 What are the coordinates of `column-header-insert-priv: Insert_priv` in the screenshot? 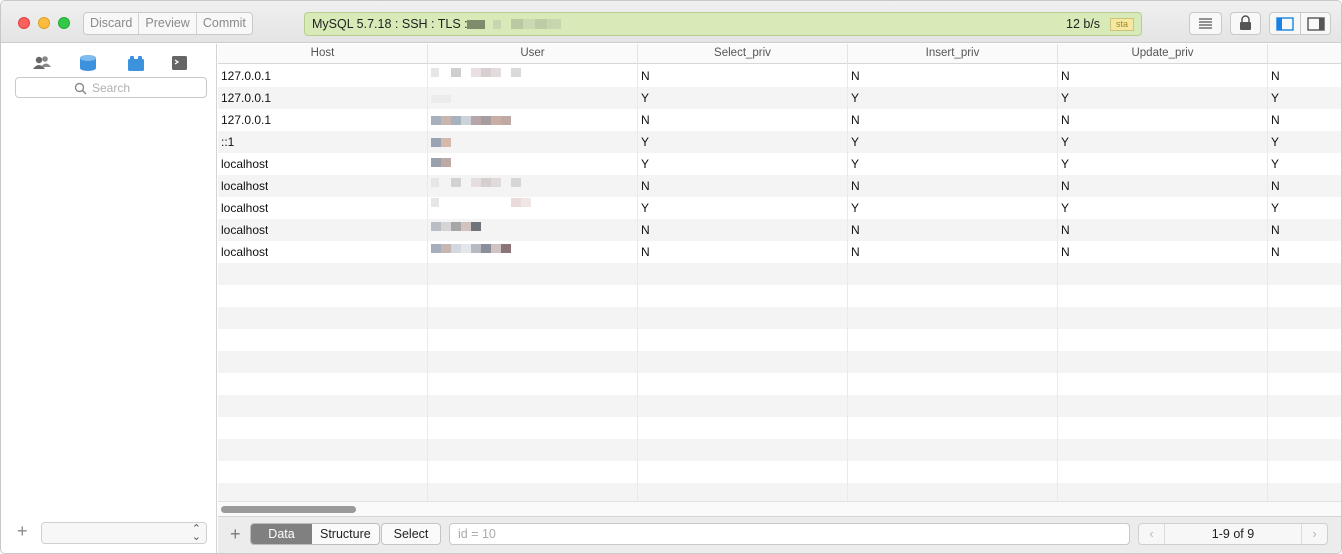 It's located at (953, 54).